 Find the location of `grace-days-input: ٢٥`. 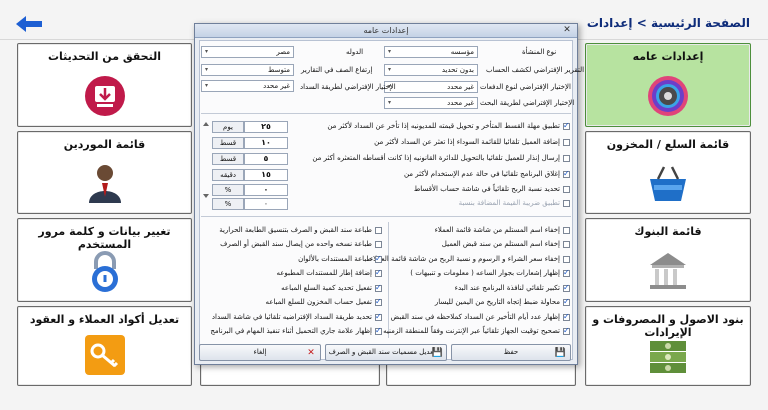

grace-days-input: ٢٥ is located at coordinates (266, 127).